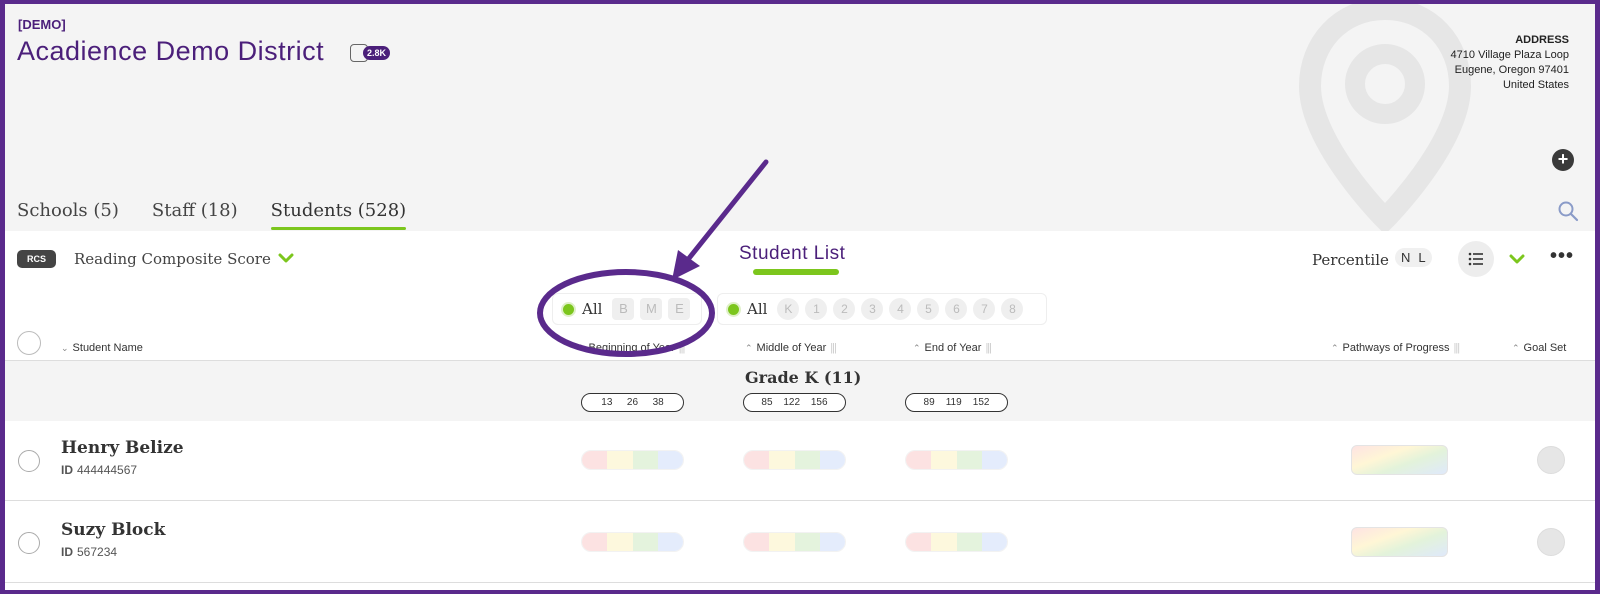  I want to click on toggle-n: N, so click(1405, 257).